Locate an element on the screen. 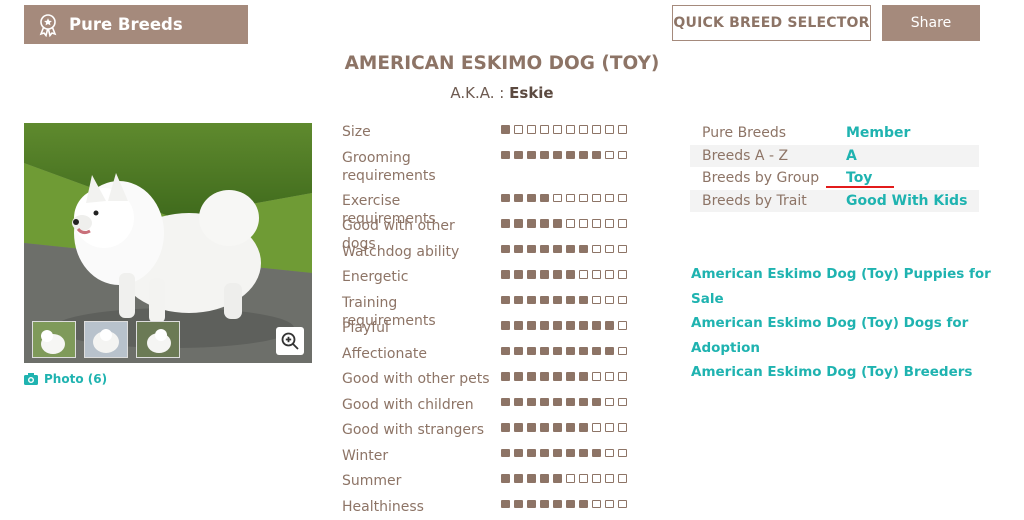 This screenshot has width=1024, height=520. trait-name: Good with children is located at coordinates (417, 405).